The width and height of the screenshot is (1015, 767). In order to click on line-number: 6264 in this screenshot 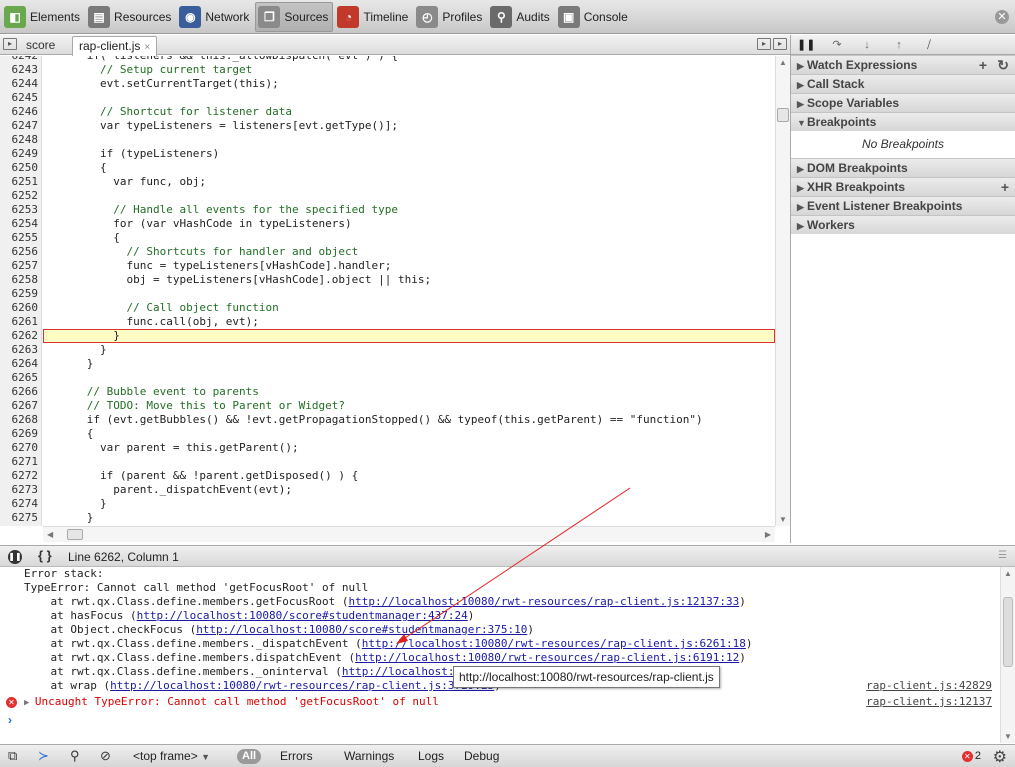, I will do `click(20, 364)`.